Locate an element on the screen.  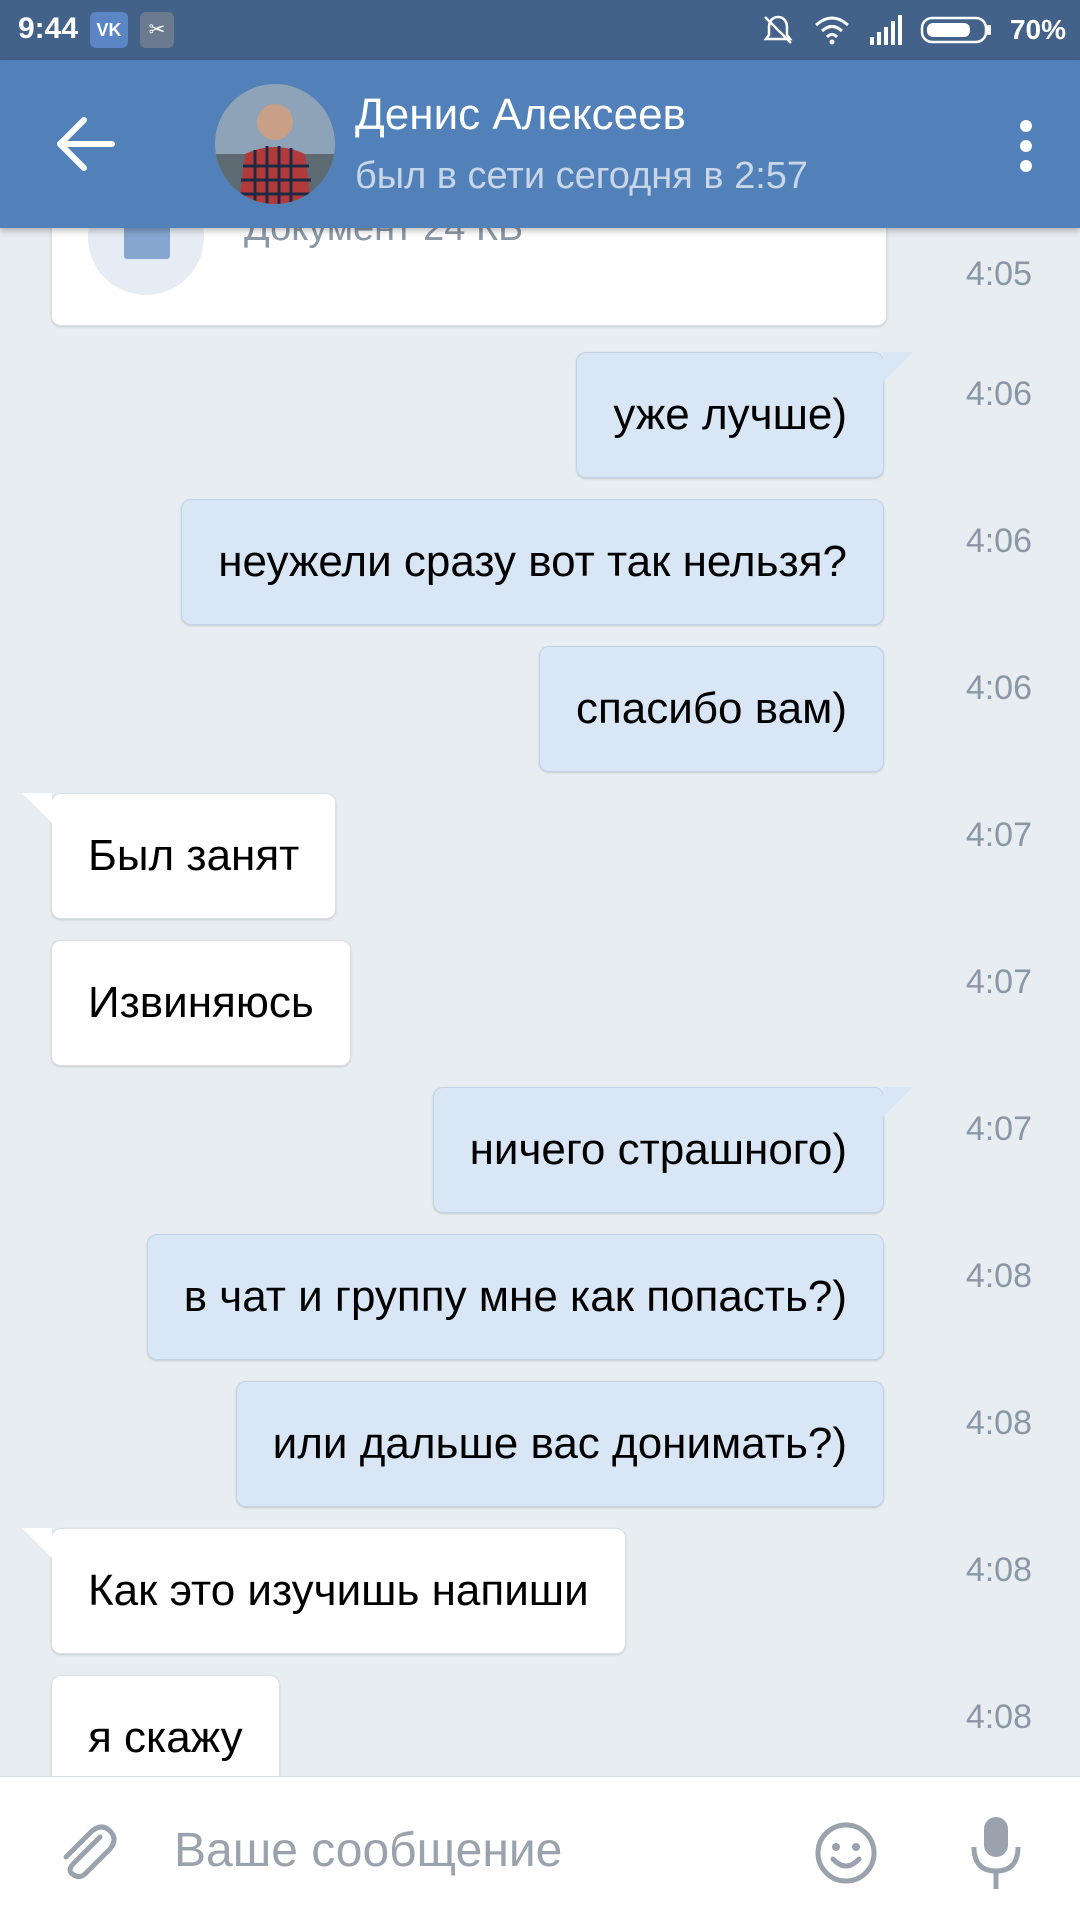
arrow-left-icon is located at coordinates (86, 144).